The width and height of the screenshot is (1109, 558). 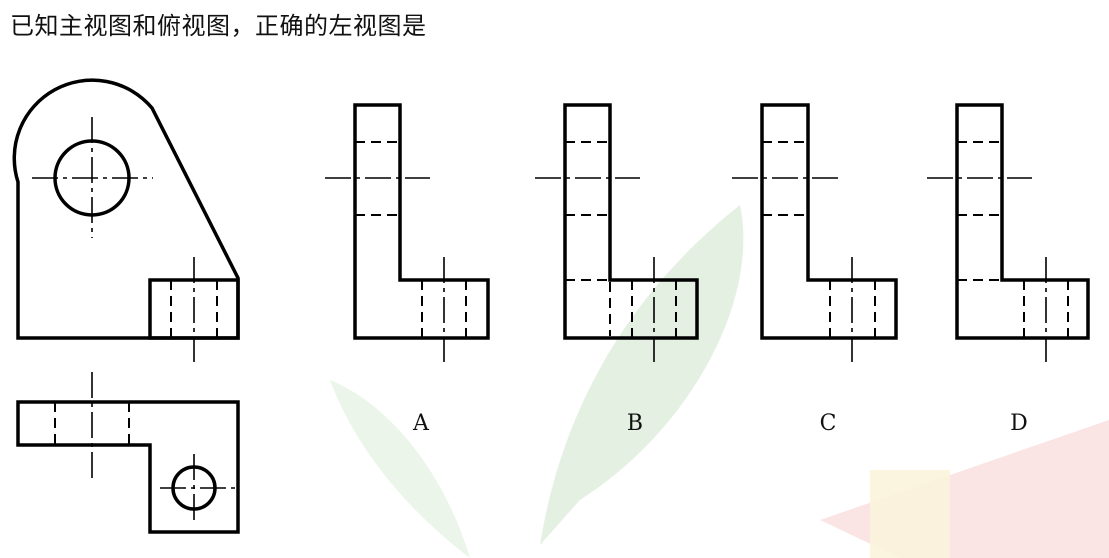 I want to click on option-c-drawing, so click(x=815, y=232).